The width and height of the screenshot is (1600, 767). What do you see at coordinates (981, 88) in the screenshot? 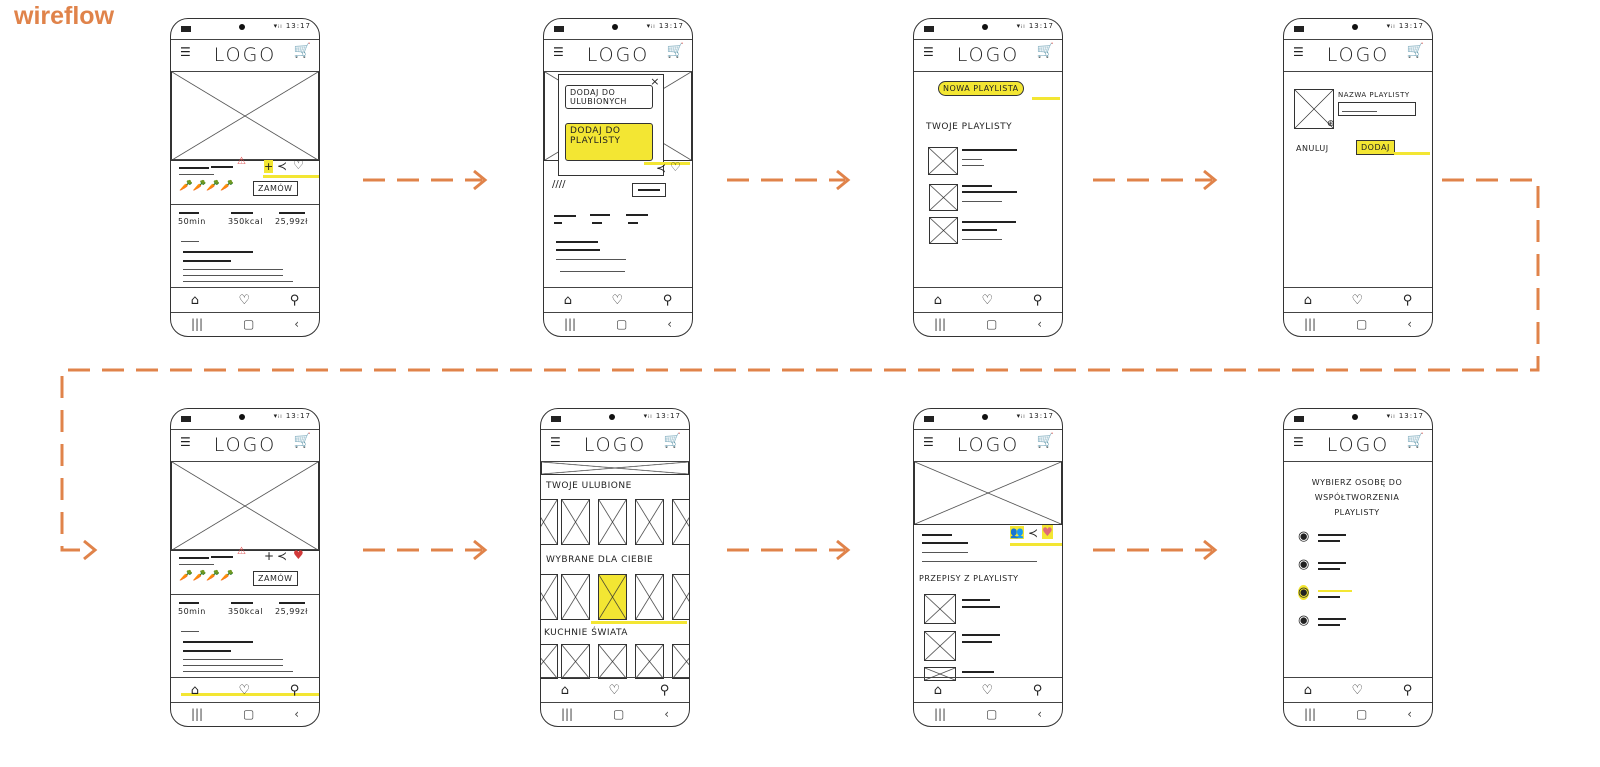
I see `new-playlist-button: NOWA PLAYLISTA` at bounding box center [981, 88].